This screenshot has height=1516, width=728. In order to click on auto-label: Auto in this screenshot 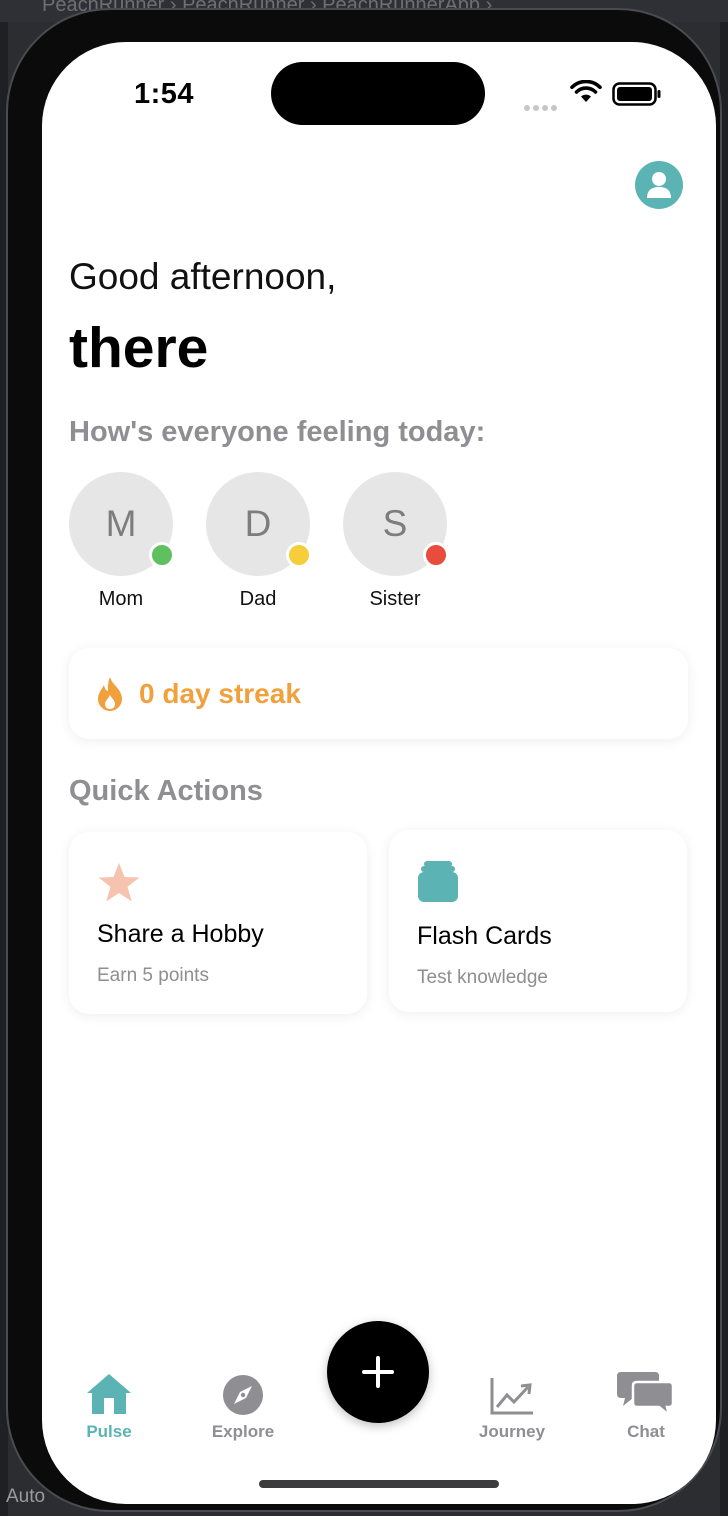, I will do `click(26, 1496)`.